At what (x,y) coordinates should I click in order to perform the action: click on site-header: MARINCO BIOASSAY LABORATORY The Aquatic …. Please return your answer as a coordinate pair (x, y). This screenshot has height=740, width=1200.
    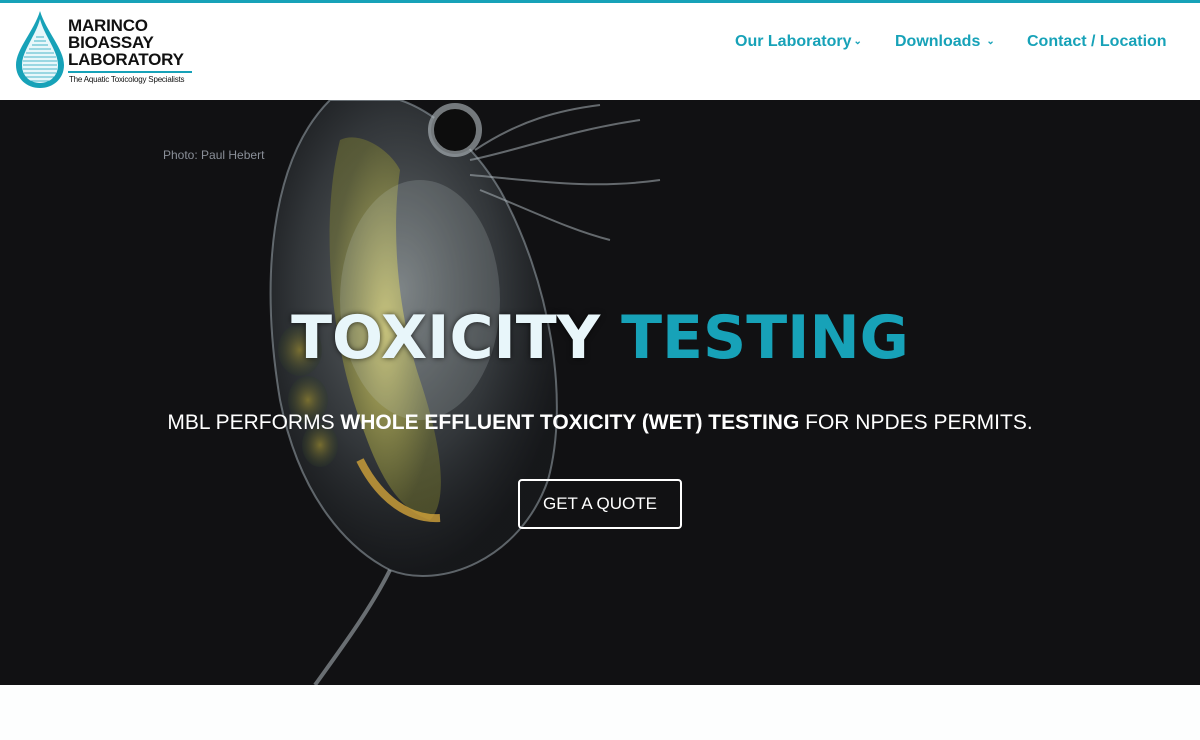
    Looking at the image, I should click on (600, 51).